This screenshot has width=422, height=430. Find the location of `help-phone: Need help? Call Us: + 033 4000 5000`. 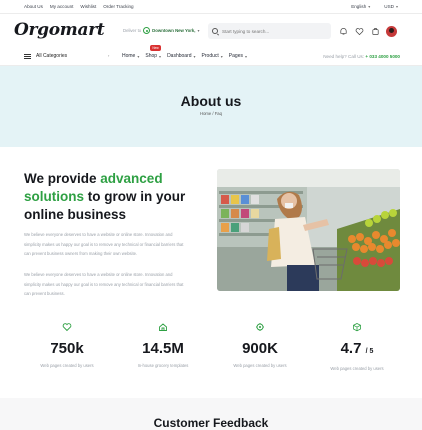

help-phone: Need help? Call Us: + 033 4000 5000 is located at coordinates (361, 56).